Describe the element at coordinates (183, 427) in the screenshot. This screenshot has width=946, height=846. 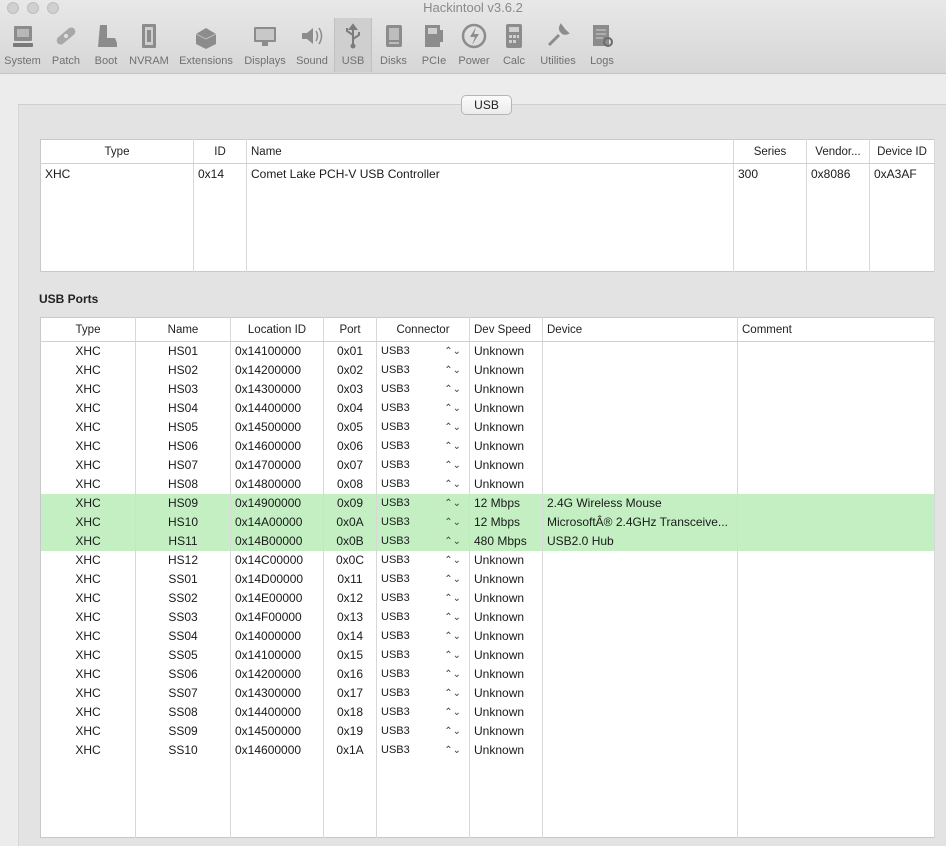
I see `port-name: HS05` at that location.